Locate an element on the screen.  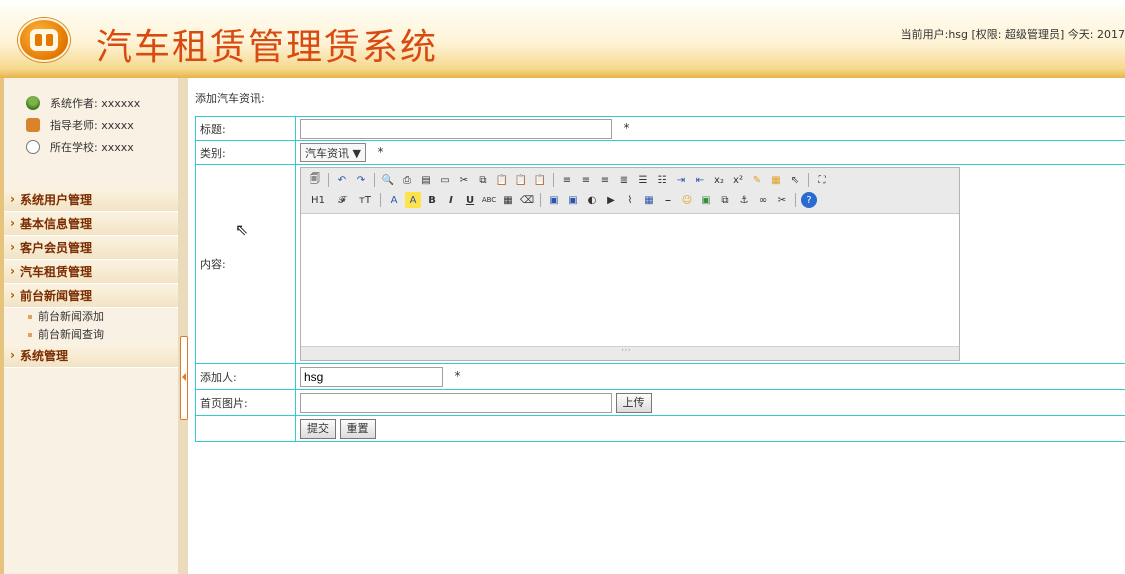
ordered-list-icon: ☰ is located at coordinates (643, 180).